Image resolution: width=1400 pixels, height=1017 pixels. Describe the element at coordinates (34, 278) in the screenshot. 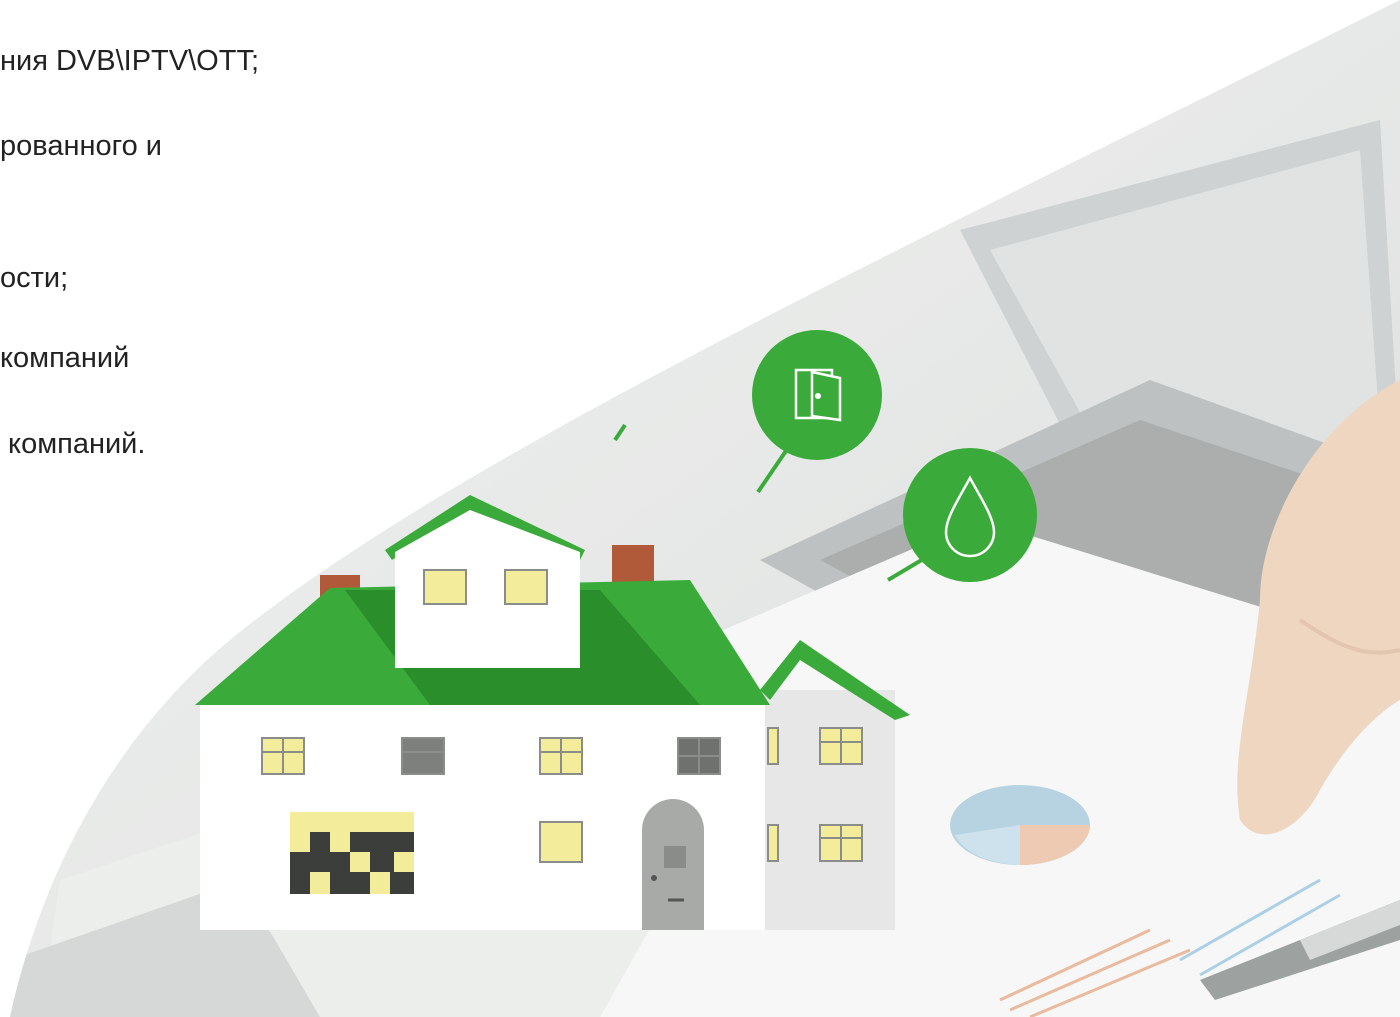

I see `bullet-line-3: ости;` at that location.